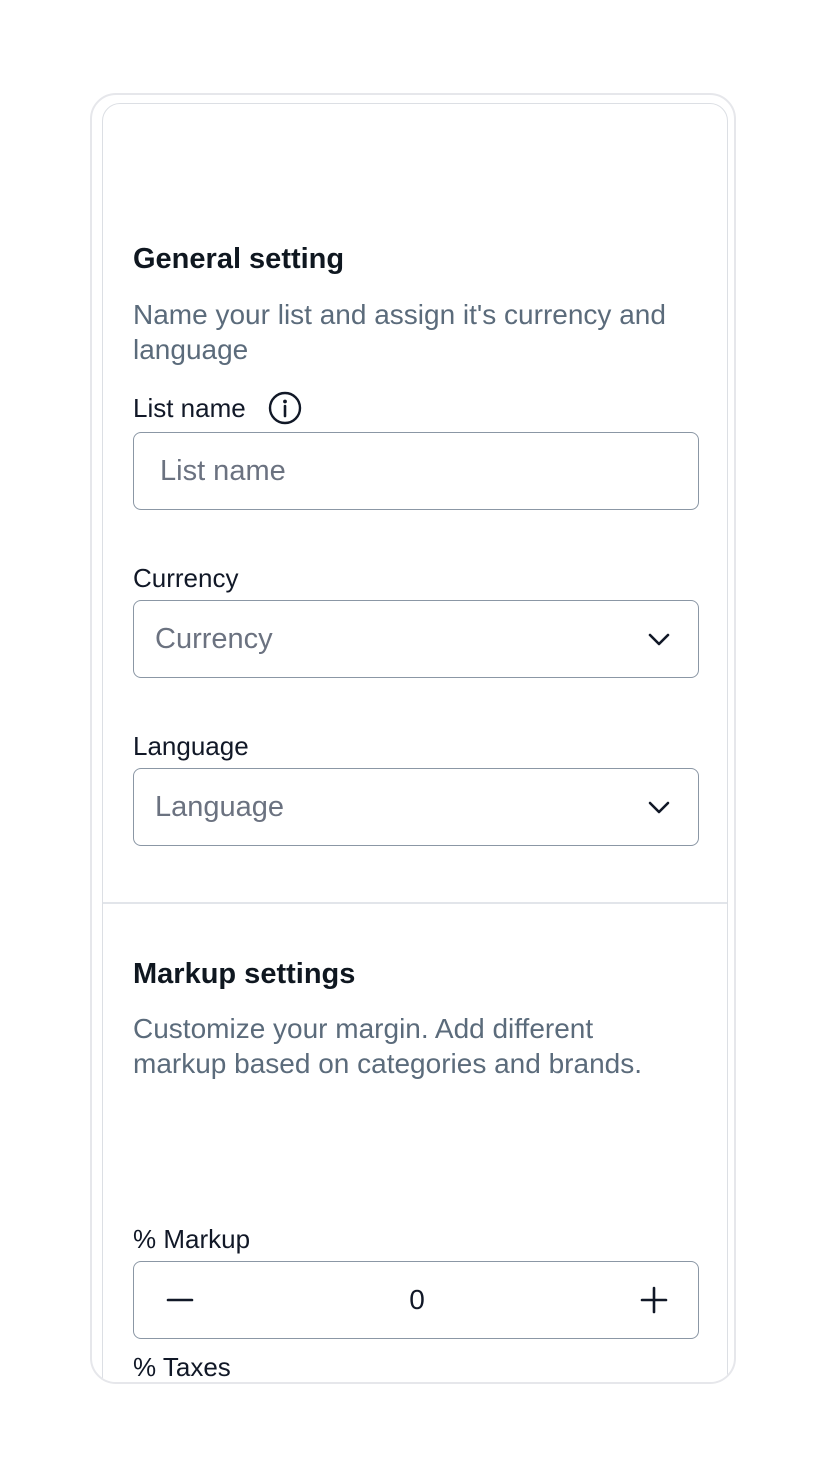 The height and width of the screenshot is (1472, 828). I want to click on currency-select: Currency, so click(416, 639).